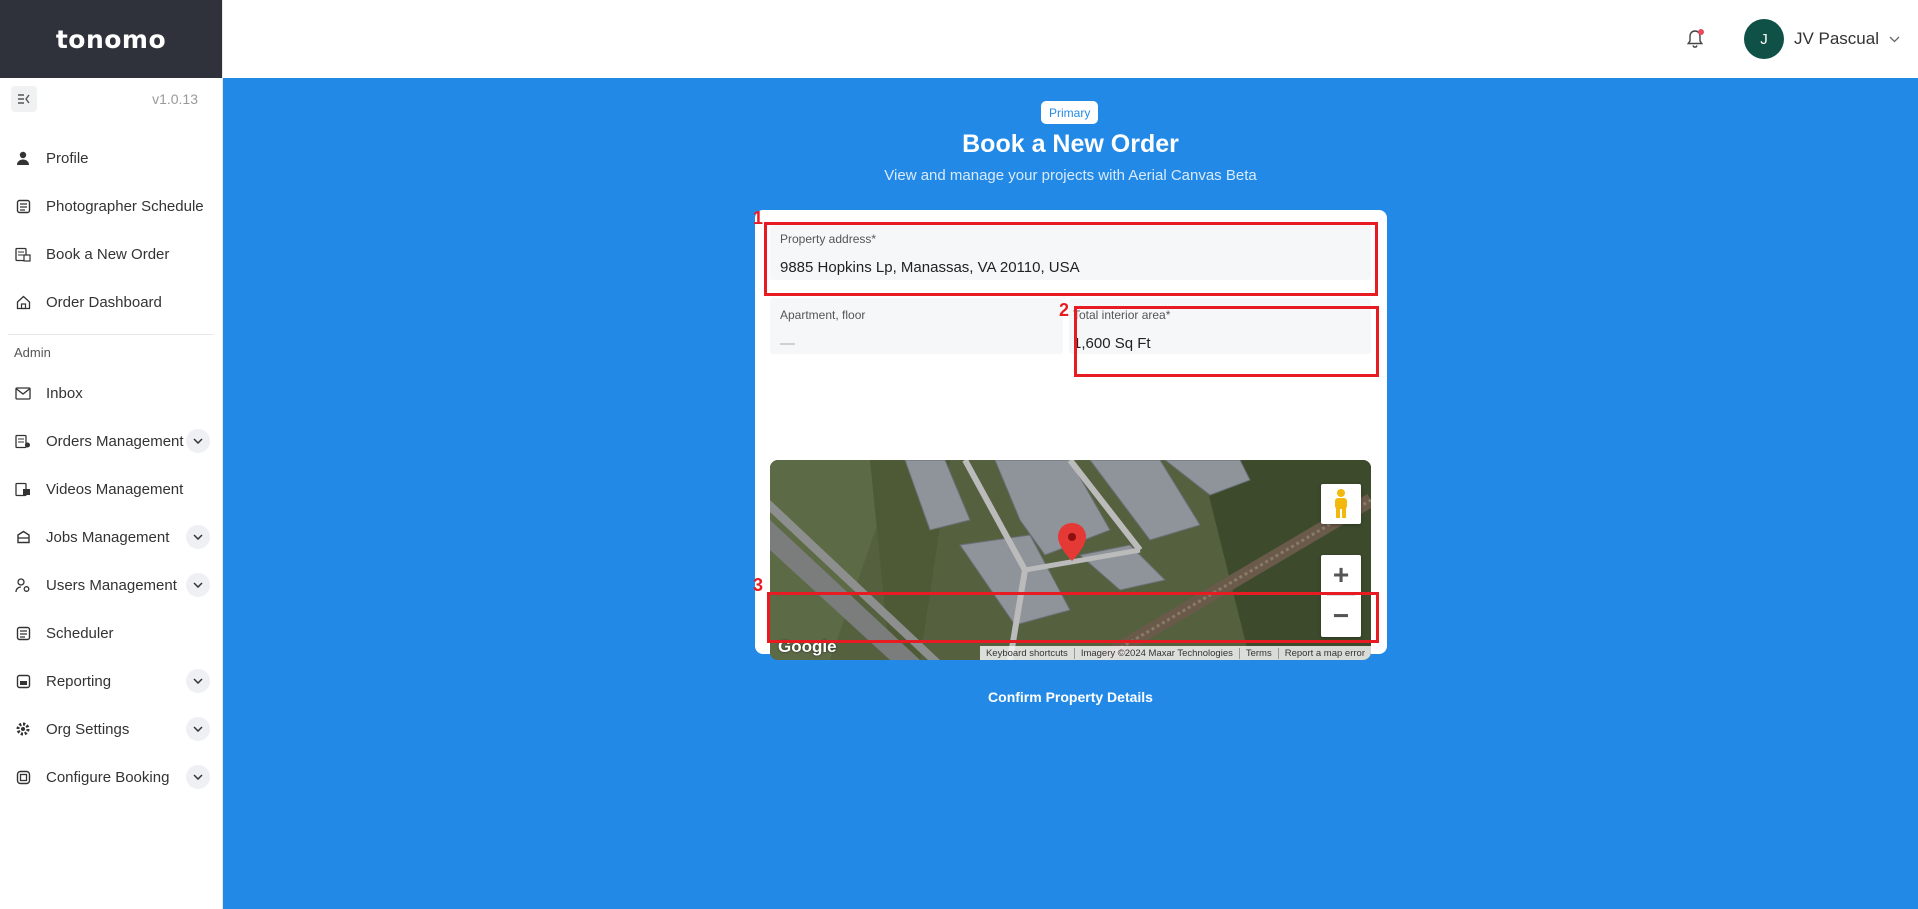 The image size is (1918, 909). What do you see at coordinates (24, 99) in the screenshot?
I see `collapse-sidebar-icon` at bounding box center [24, 99].